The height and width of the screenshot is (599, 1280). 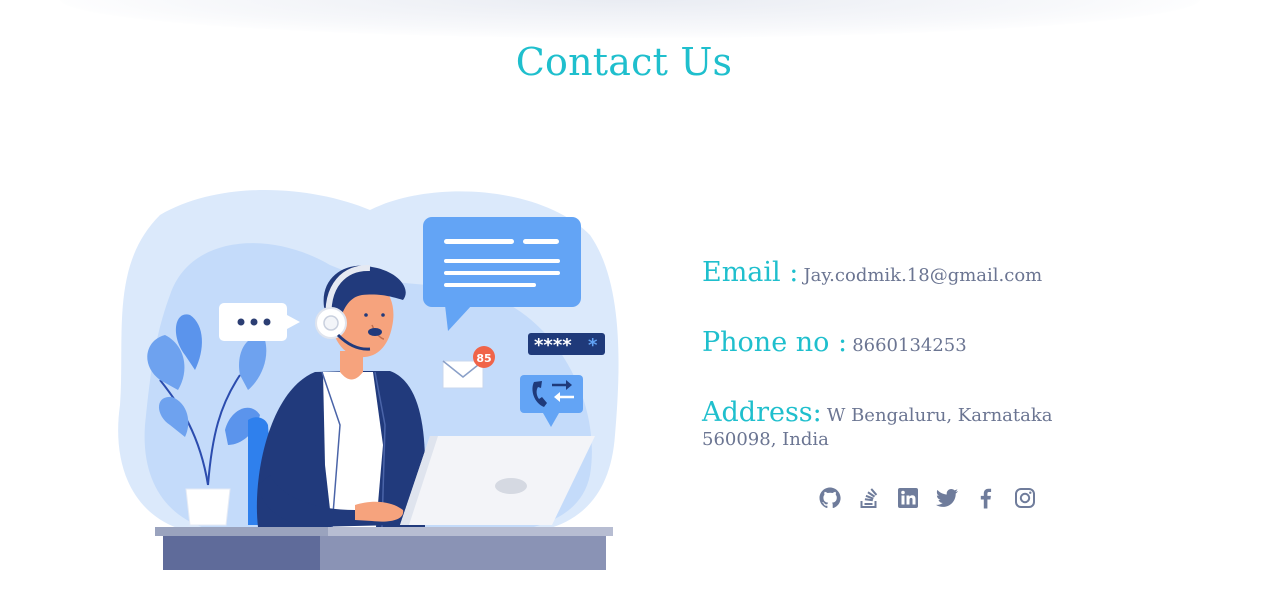 What do you see at coordinates (775, 342) in the screenshot?
I see `phone-label: Phone no :` at bounding box center [775, 342].